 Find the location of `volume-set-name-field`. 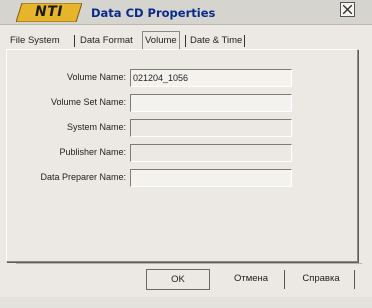

volume-set-name-field is located at coordinates (211, 103).